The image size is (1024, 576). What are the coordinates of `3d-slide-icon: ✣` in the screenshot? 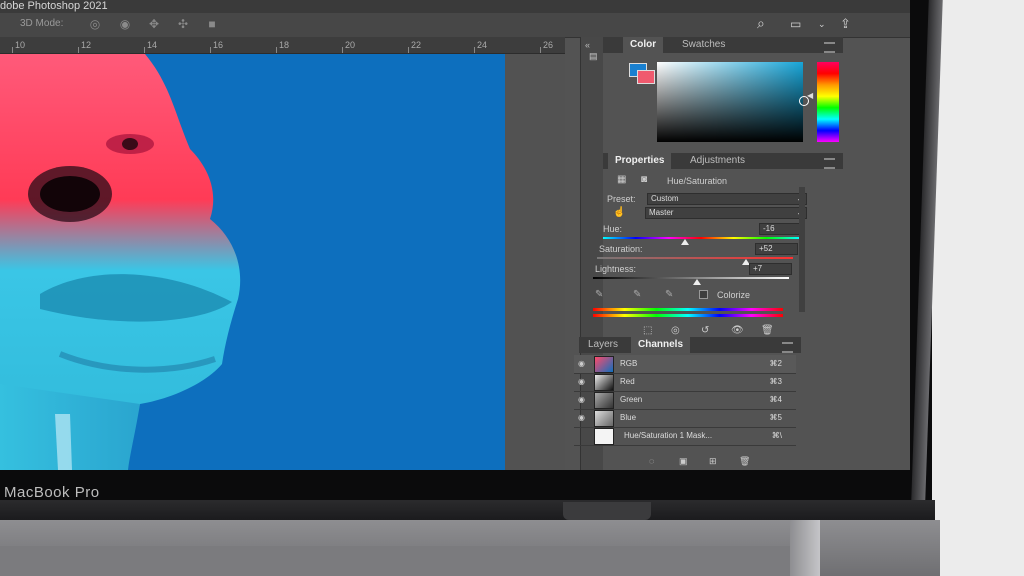 It's located at (183, 24).